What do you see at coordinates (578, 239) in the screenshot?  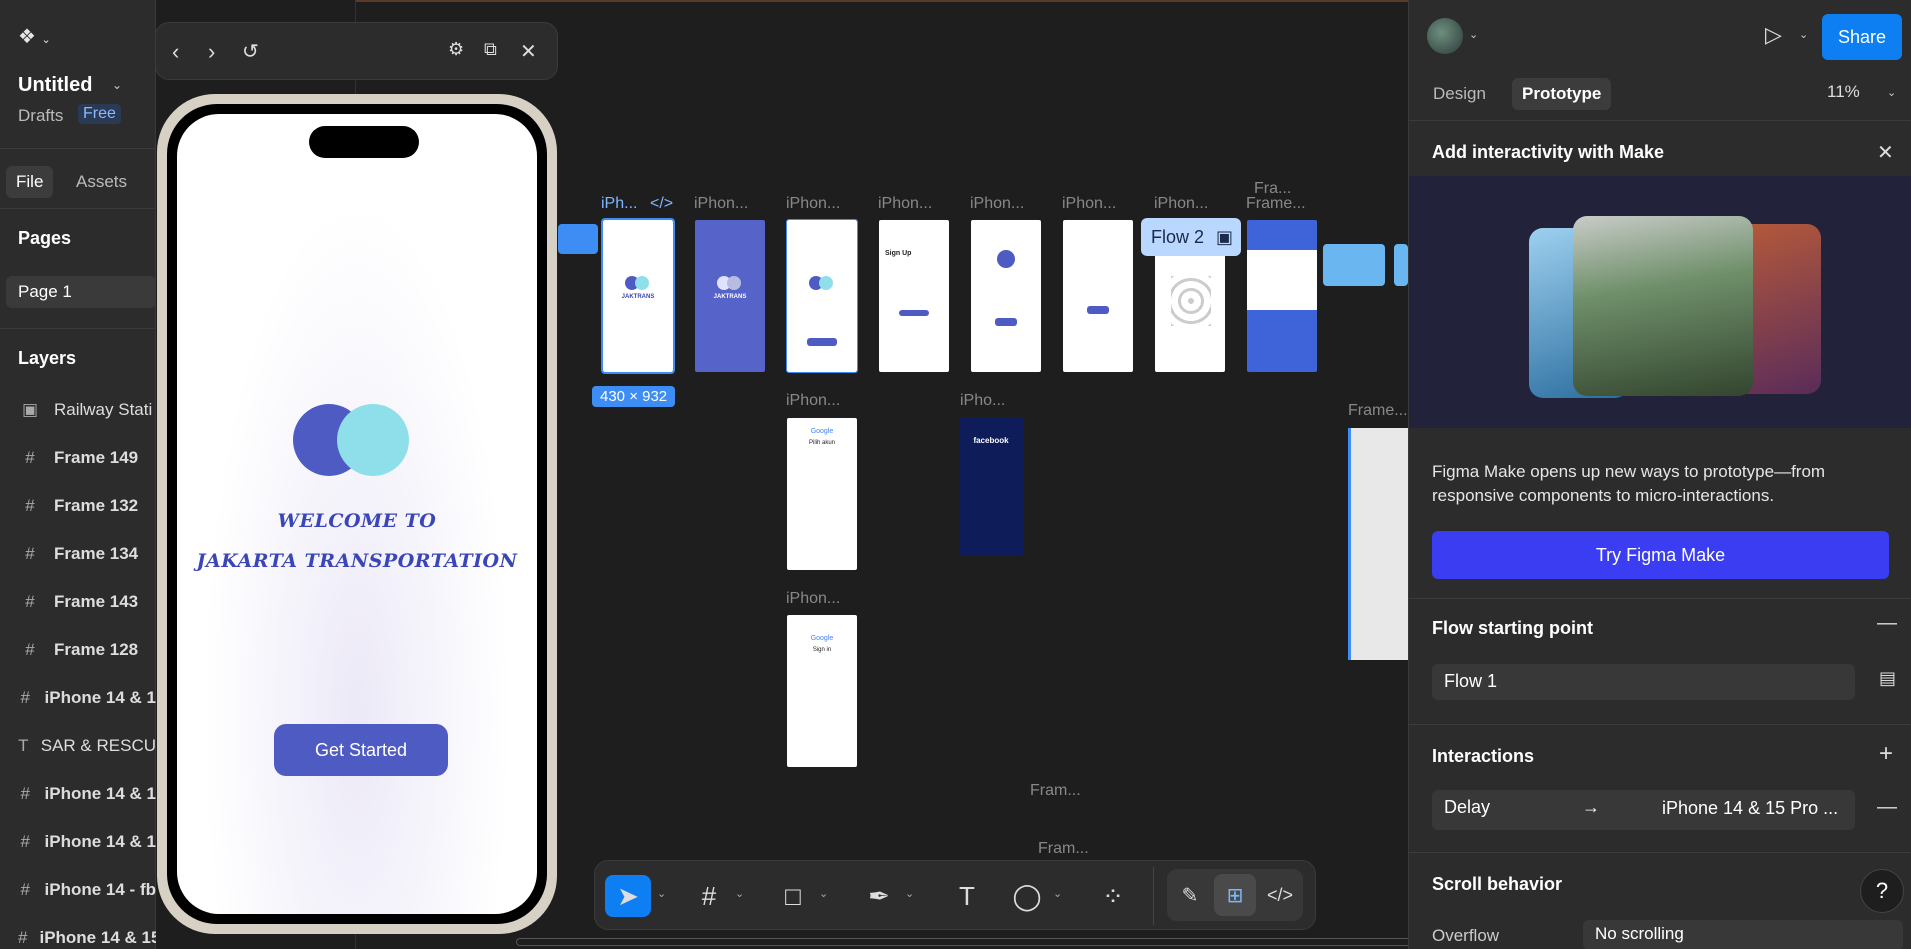 I see `flow-start-marker` at bounding box center [578, 239].